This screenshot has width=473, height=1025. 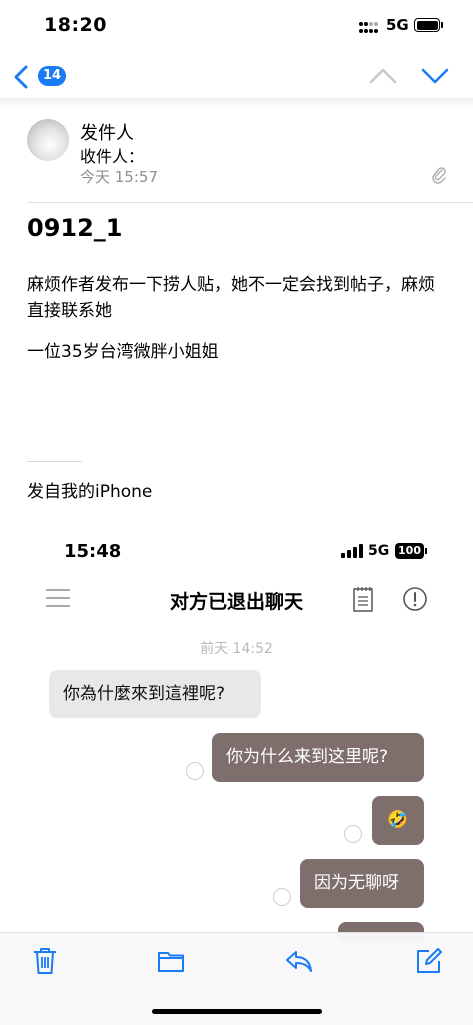 I want to click on reply-icon, so click(x=299, y=961).